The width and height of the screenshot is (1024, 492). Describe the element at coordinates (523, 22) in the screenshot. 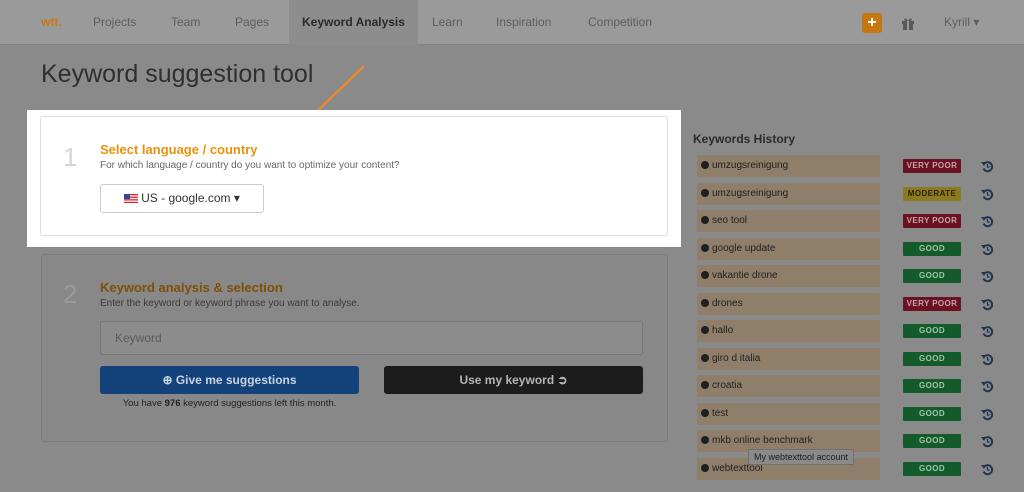

I see `nav-item-inspiration: Inspiration` at that location.